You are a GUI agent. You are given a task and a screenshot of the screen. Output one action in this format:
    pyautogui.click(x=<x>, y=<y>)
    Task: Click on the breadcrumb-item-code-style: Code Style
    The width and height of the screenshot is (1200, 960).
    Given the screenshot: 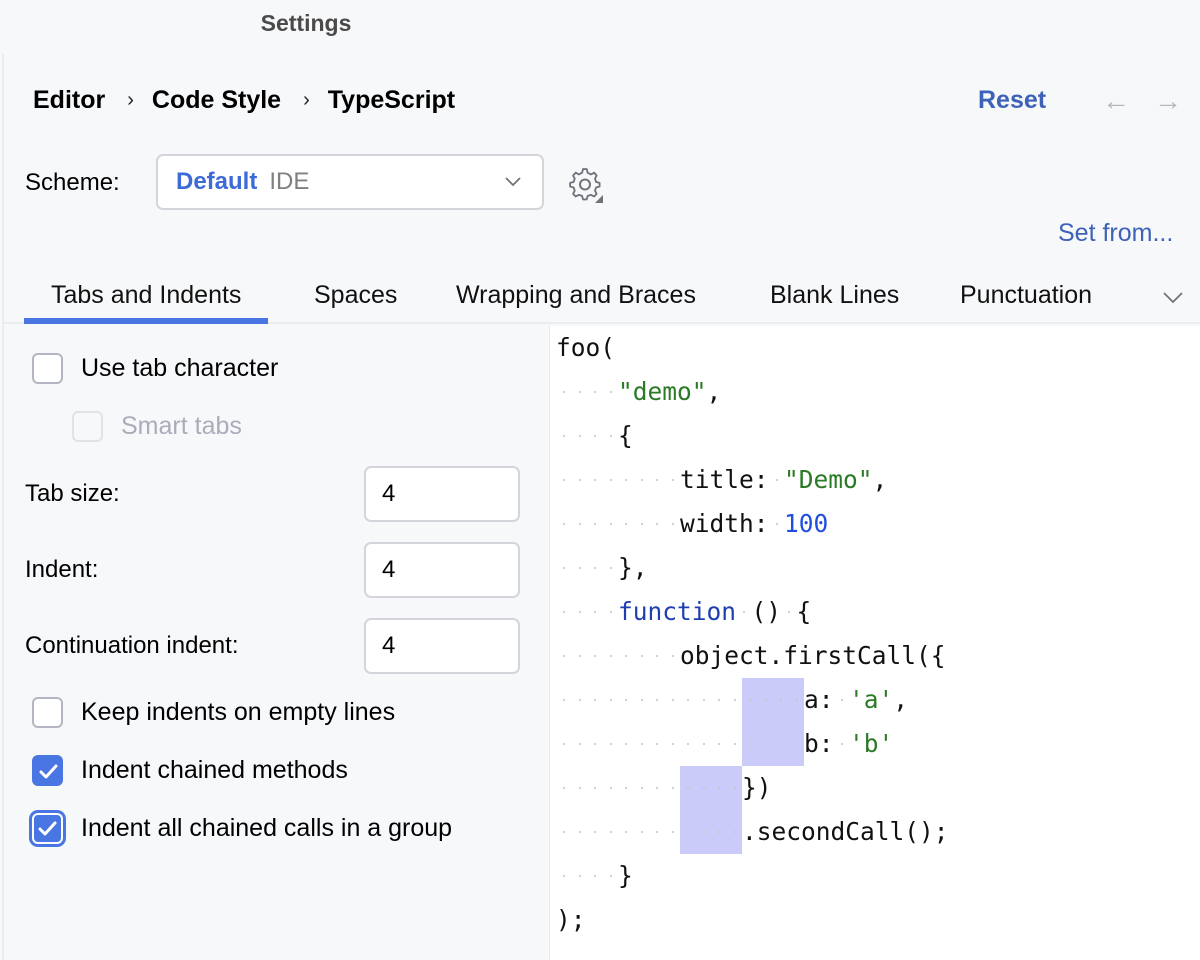 What is the action you would take?
    pyautogui.click(x=216, y=100)
    